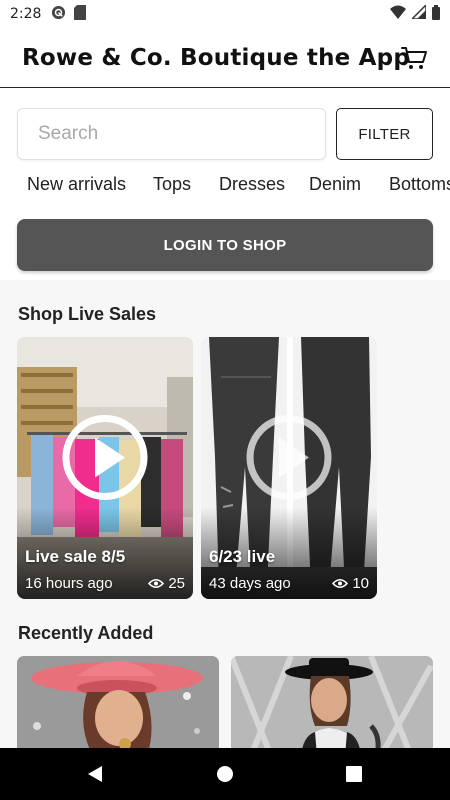 The height and width of the screenshot is (800, 450). Describe the element at coordinates (69, 583) in the screenshot. I see `live-sale-age: 16 hours ago` at that location.